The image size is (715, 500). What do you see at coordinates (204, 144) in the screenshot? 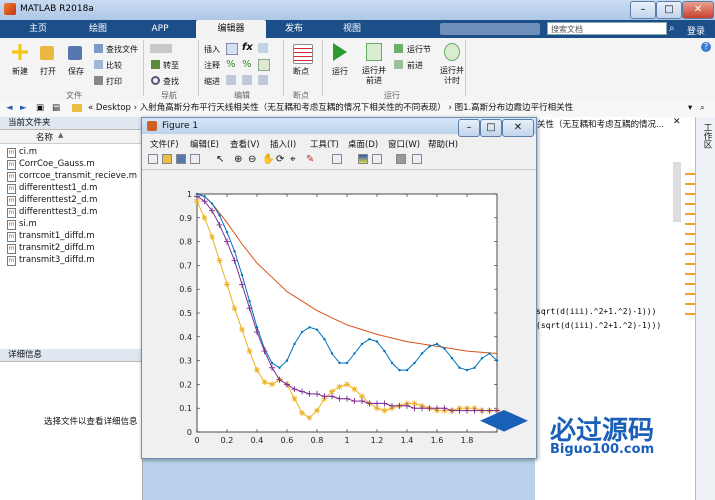
I see `figure-menu-item: 编辑(E)` at bounding box center [204, 144].